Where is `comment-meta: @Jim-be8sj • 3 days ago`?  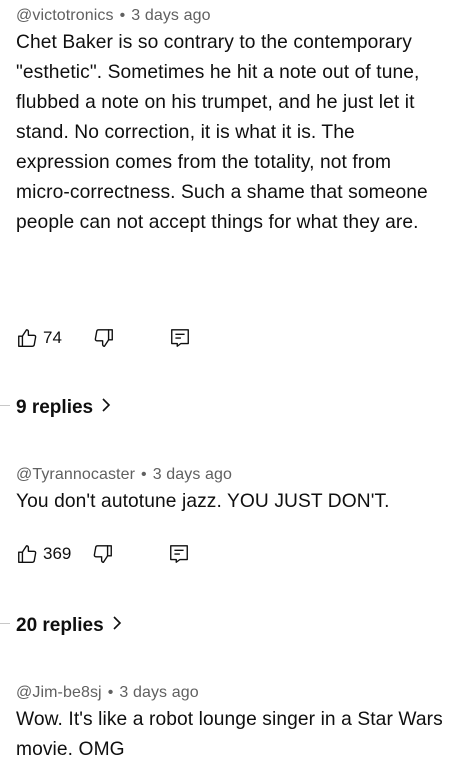 comment-meta: @Jim-be8sj • 3 days ago is located at coordinates (230, 693).